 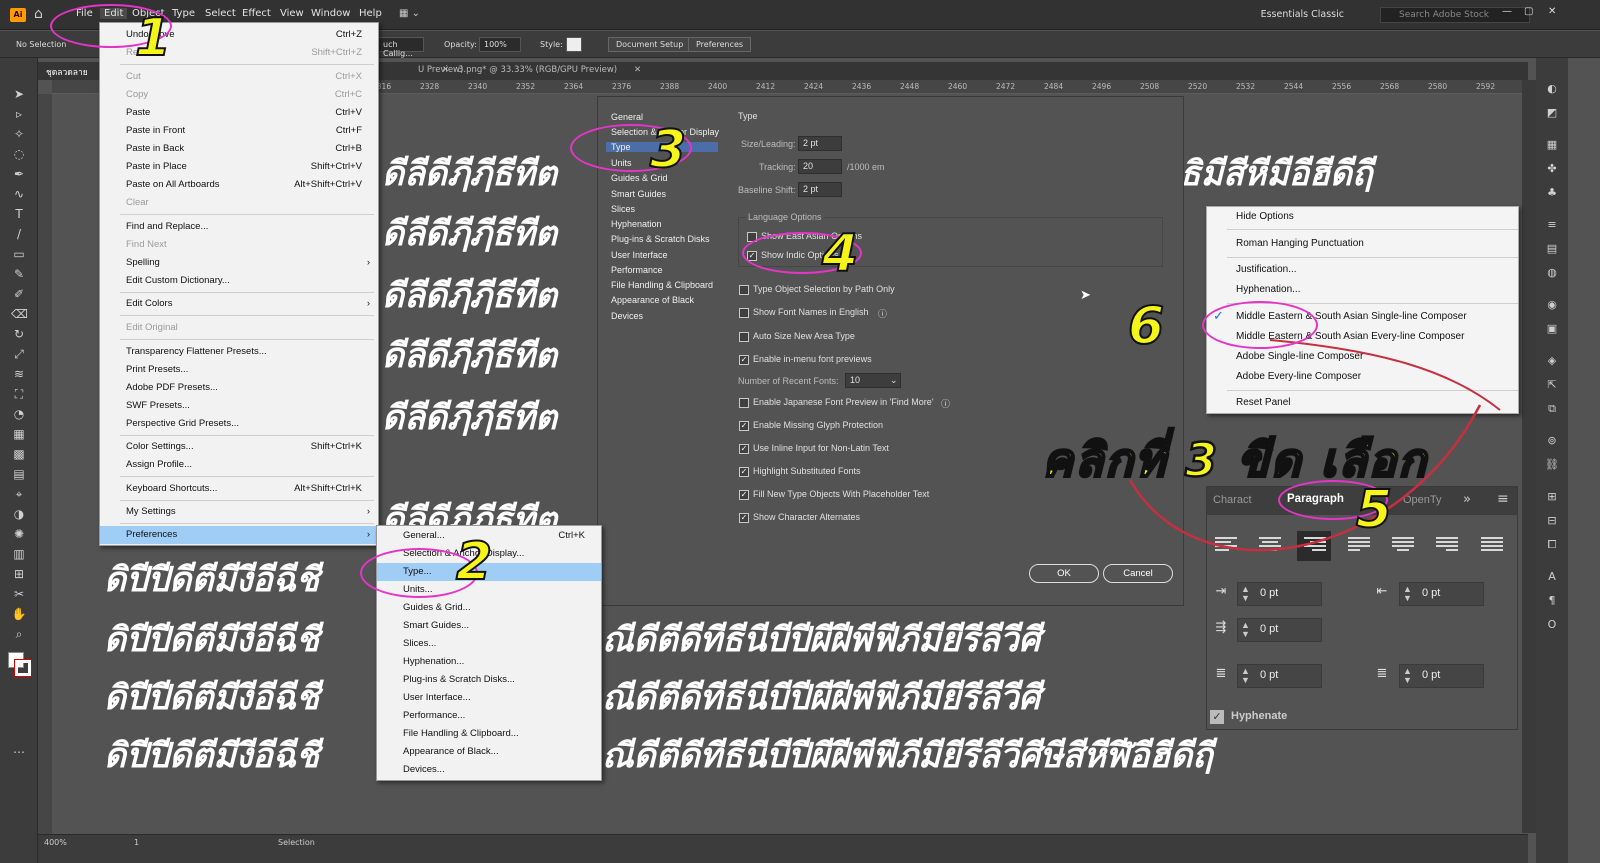 What do you see at coordinates (668, 150) in the screenshot?
I see `step-number-3: 3` at bounding box center [668, 150].